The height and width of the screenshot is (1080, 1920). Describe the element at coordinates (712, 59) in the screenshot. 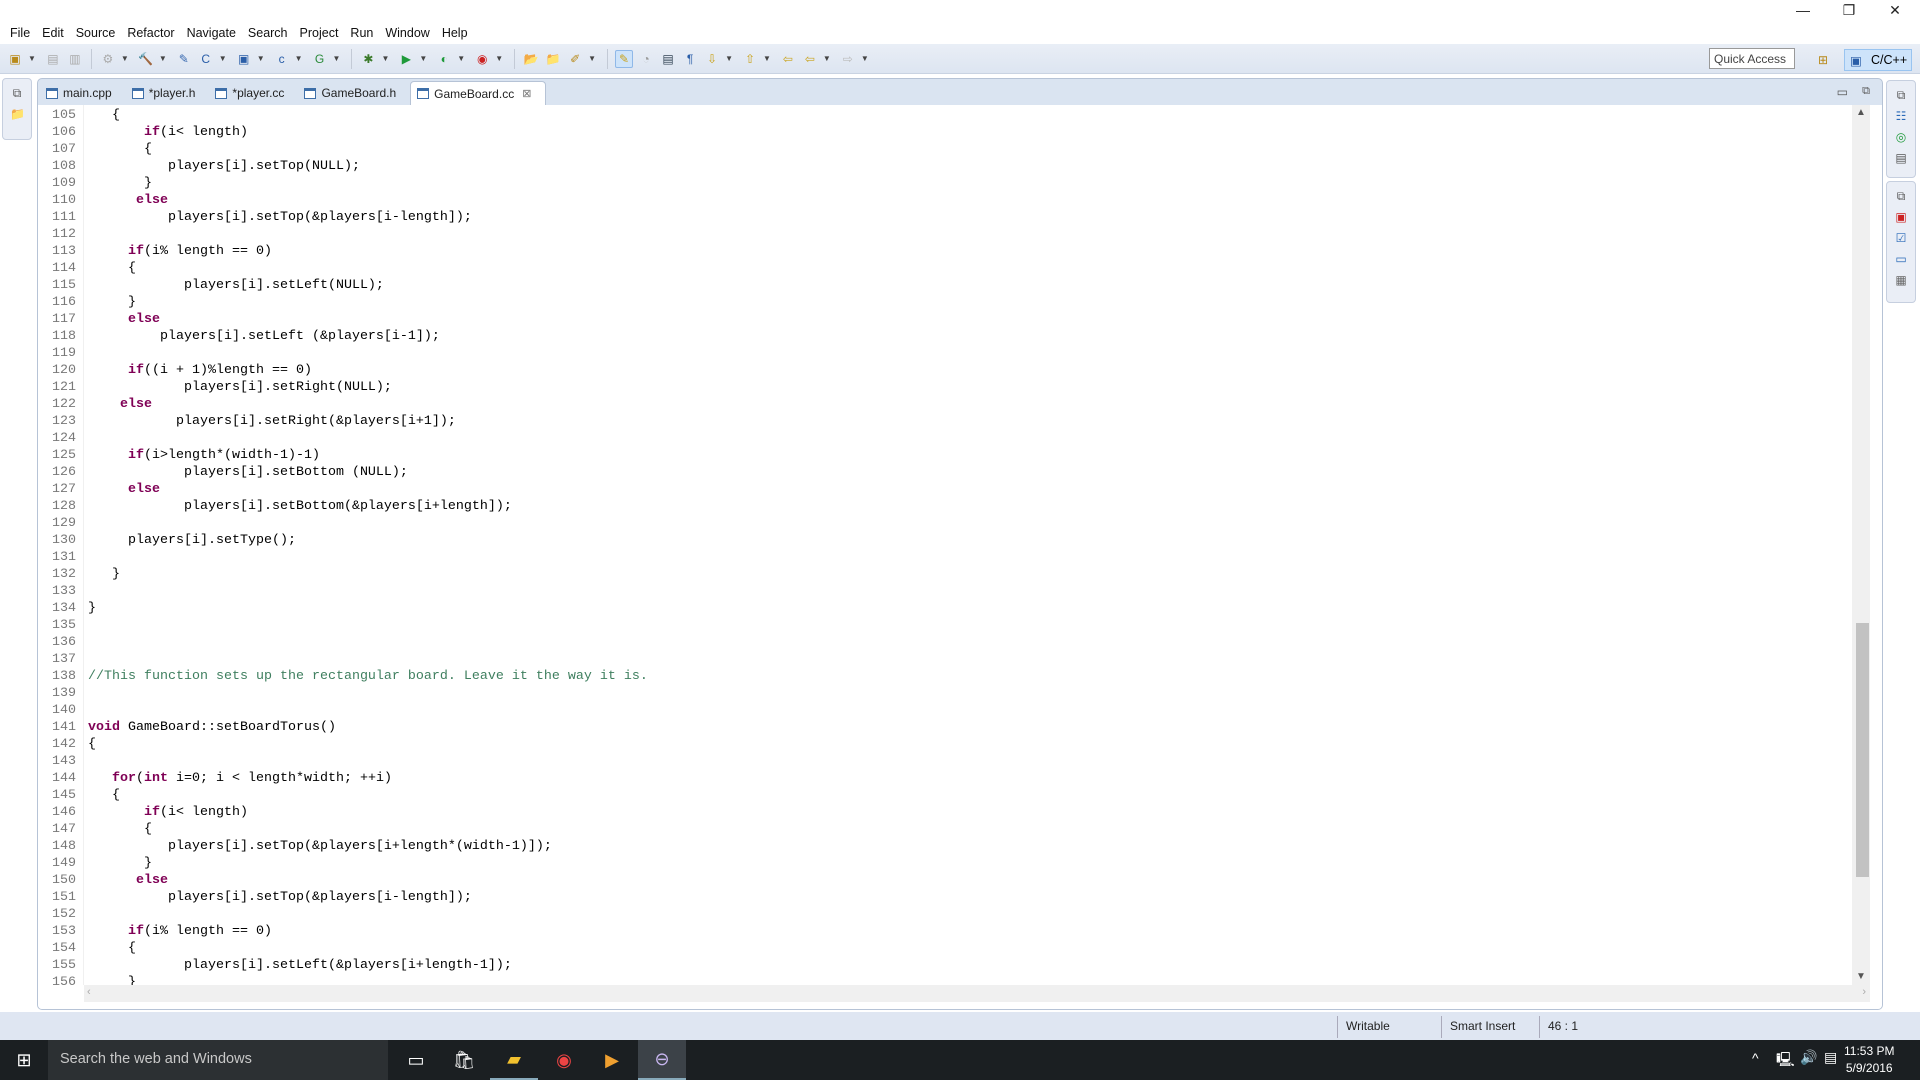

I see `next-annotation-icon: ⇩` at that location.